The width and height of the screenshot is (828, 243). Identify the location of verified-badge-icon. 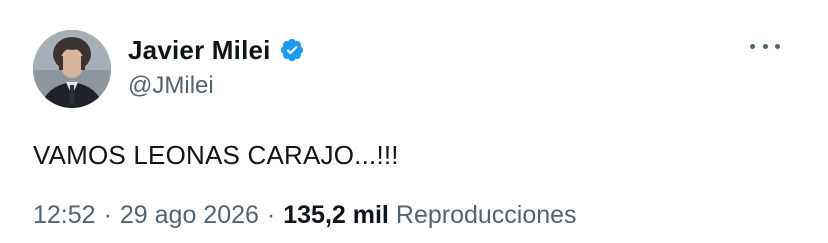
(292, 50).